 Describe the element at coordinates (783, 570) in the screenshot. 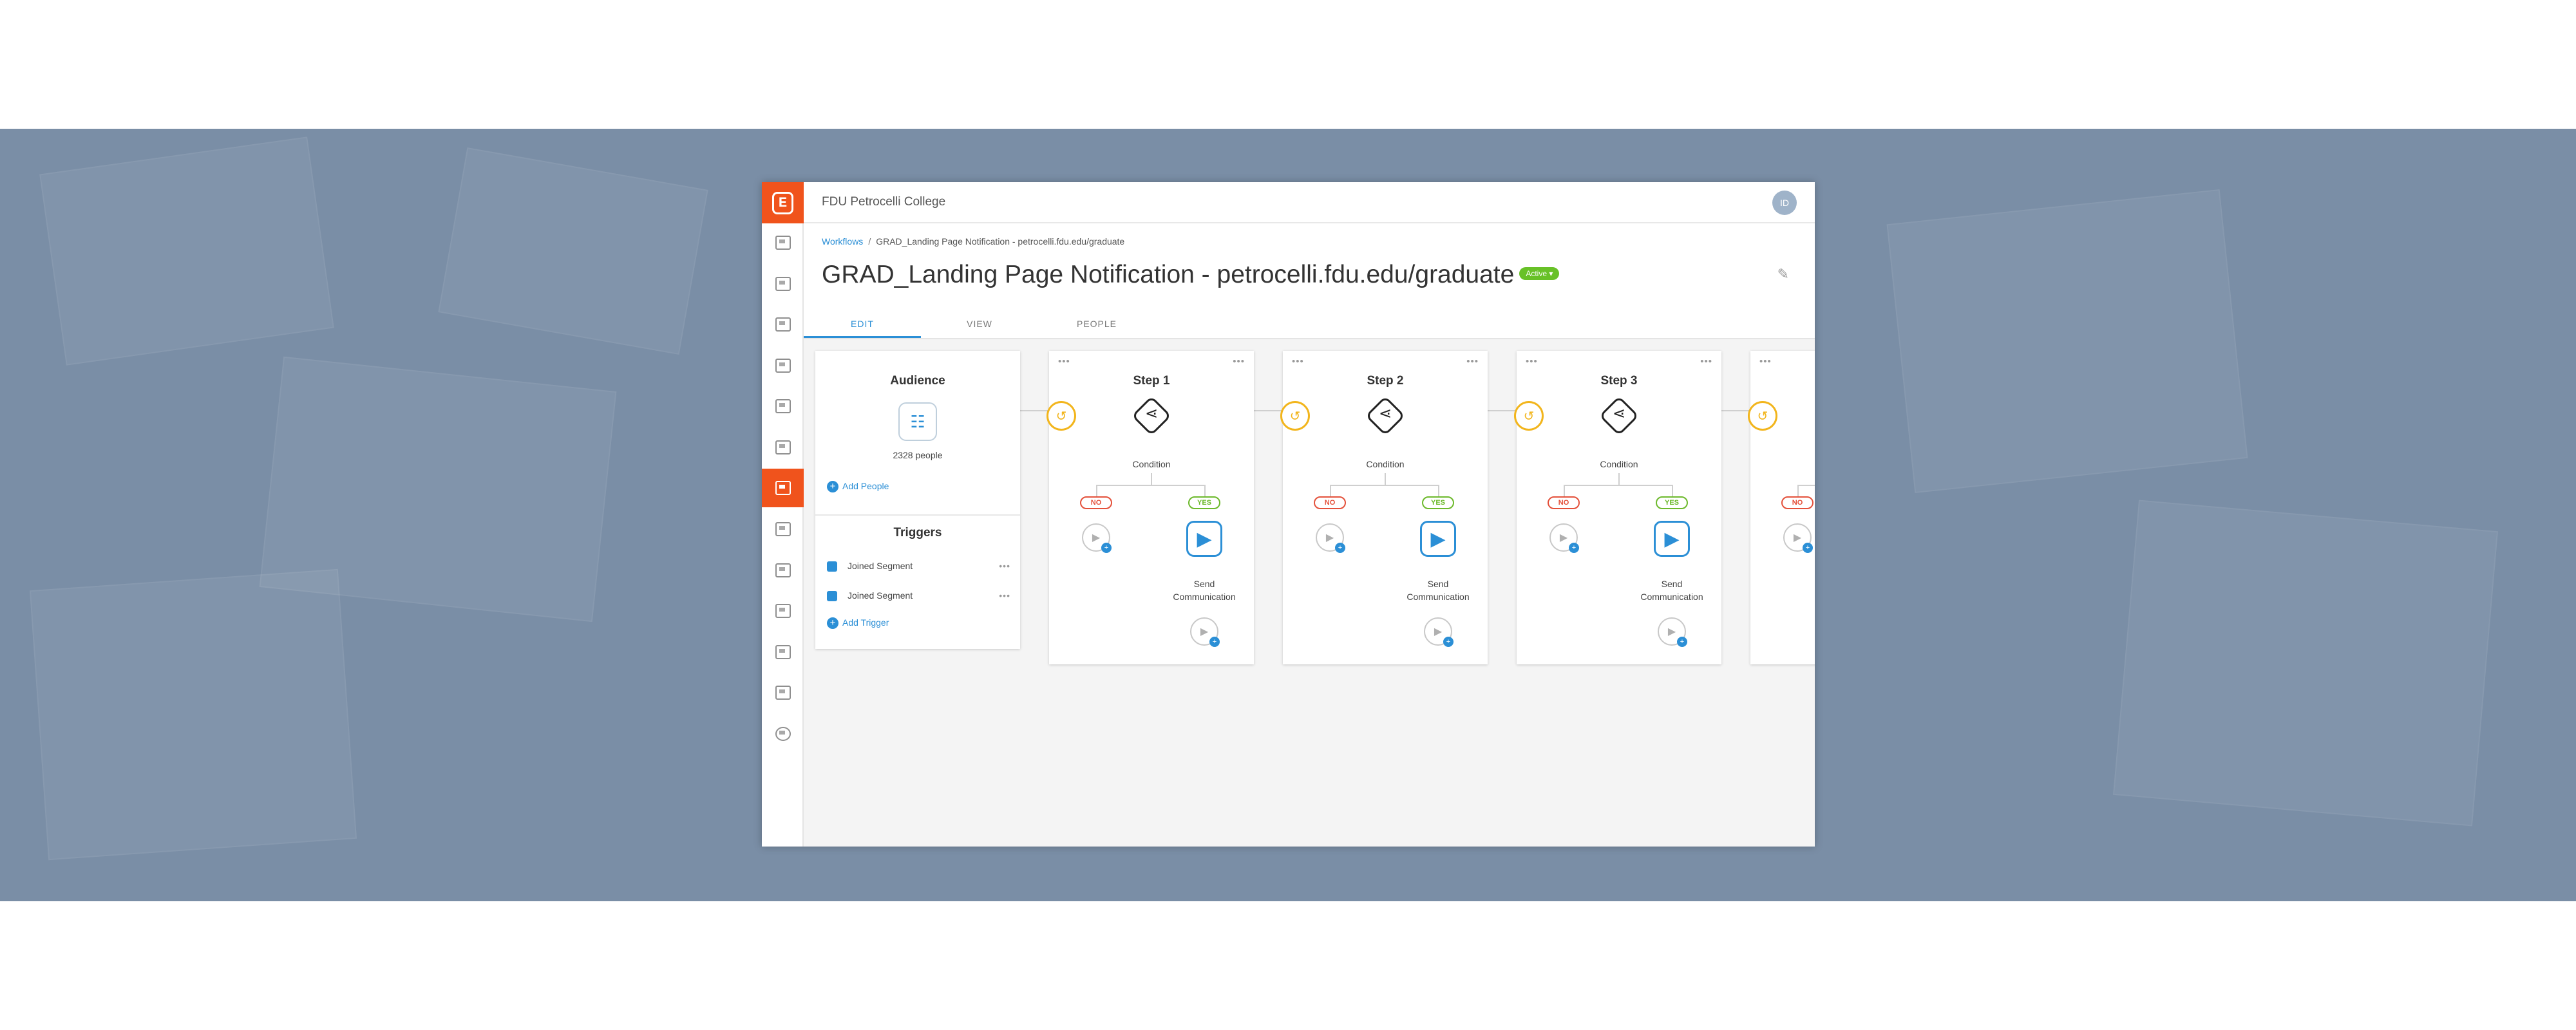

I see `sidebar-item-forms` at that location.